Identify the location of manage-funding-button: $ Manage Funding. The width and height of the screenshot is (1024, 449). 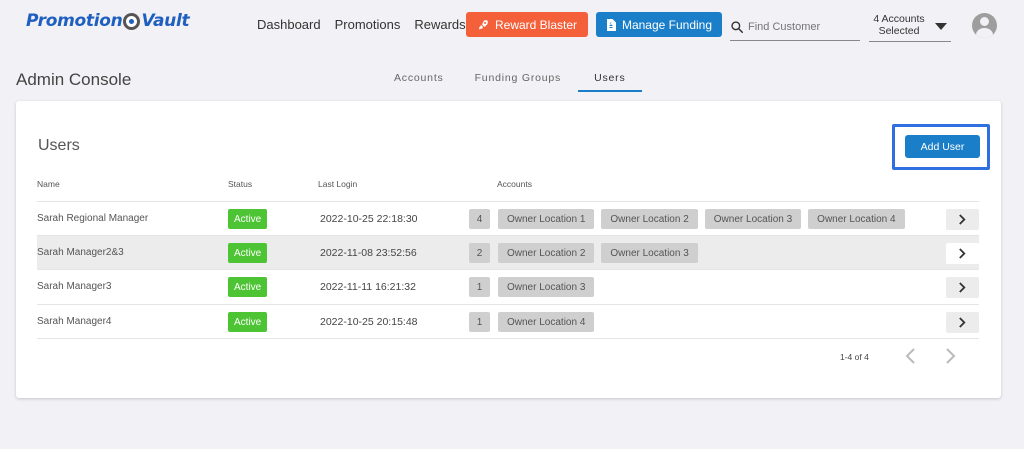
(659, 24).